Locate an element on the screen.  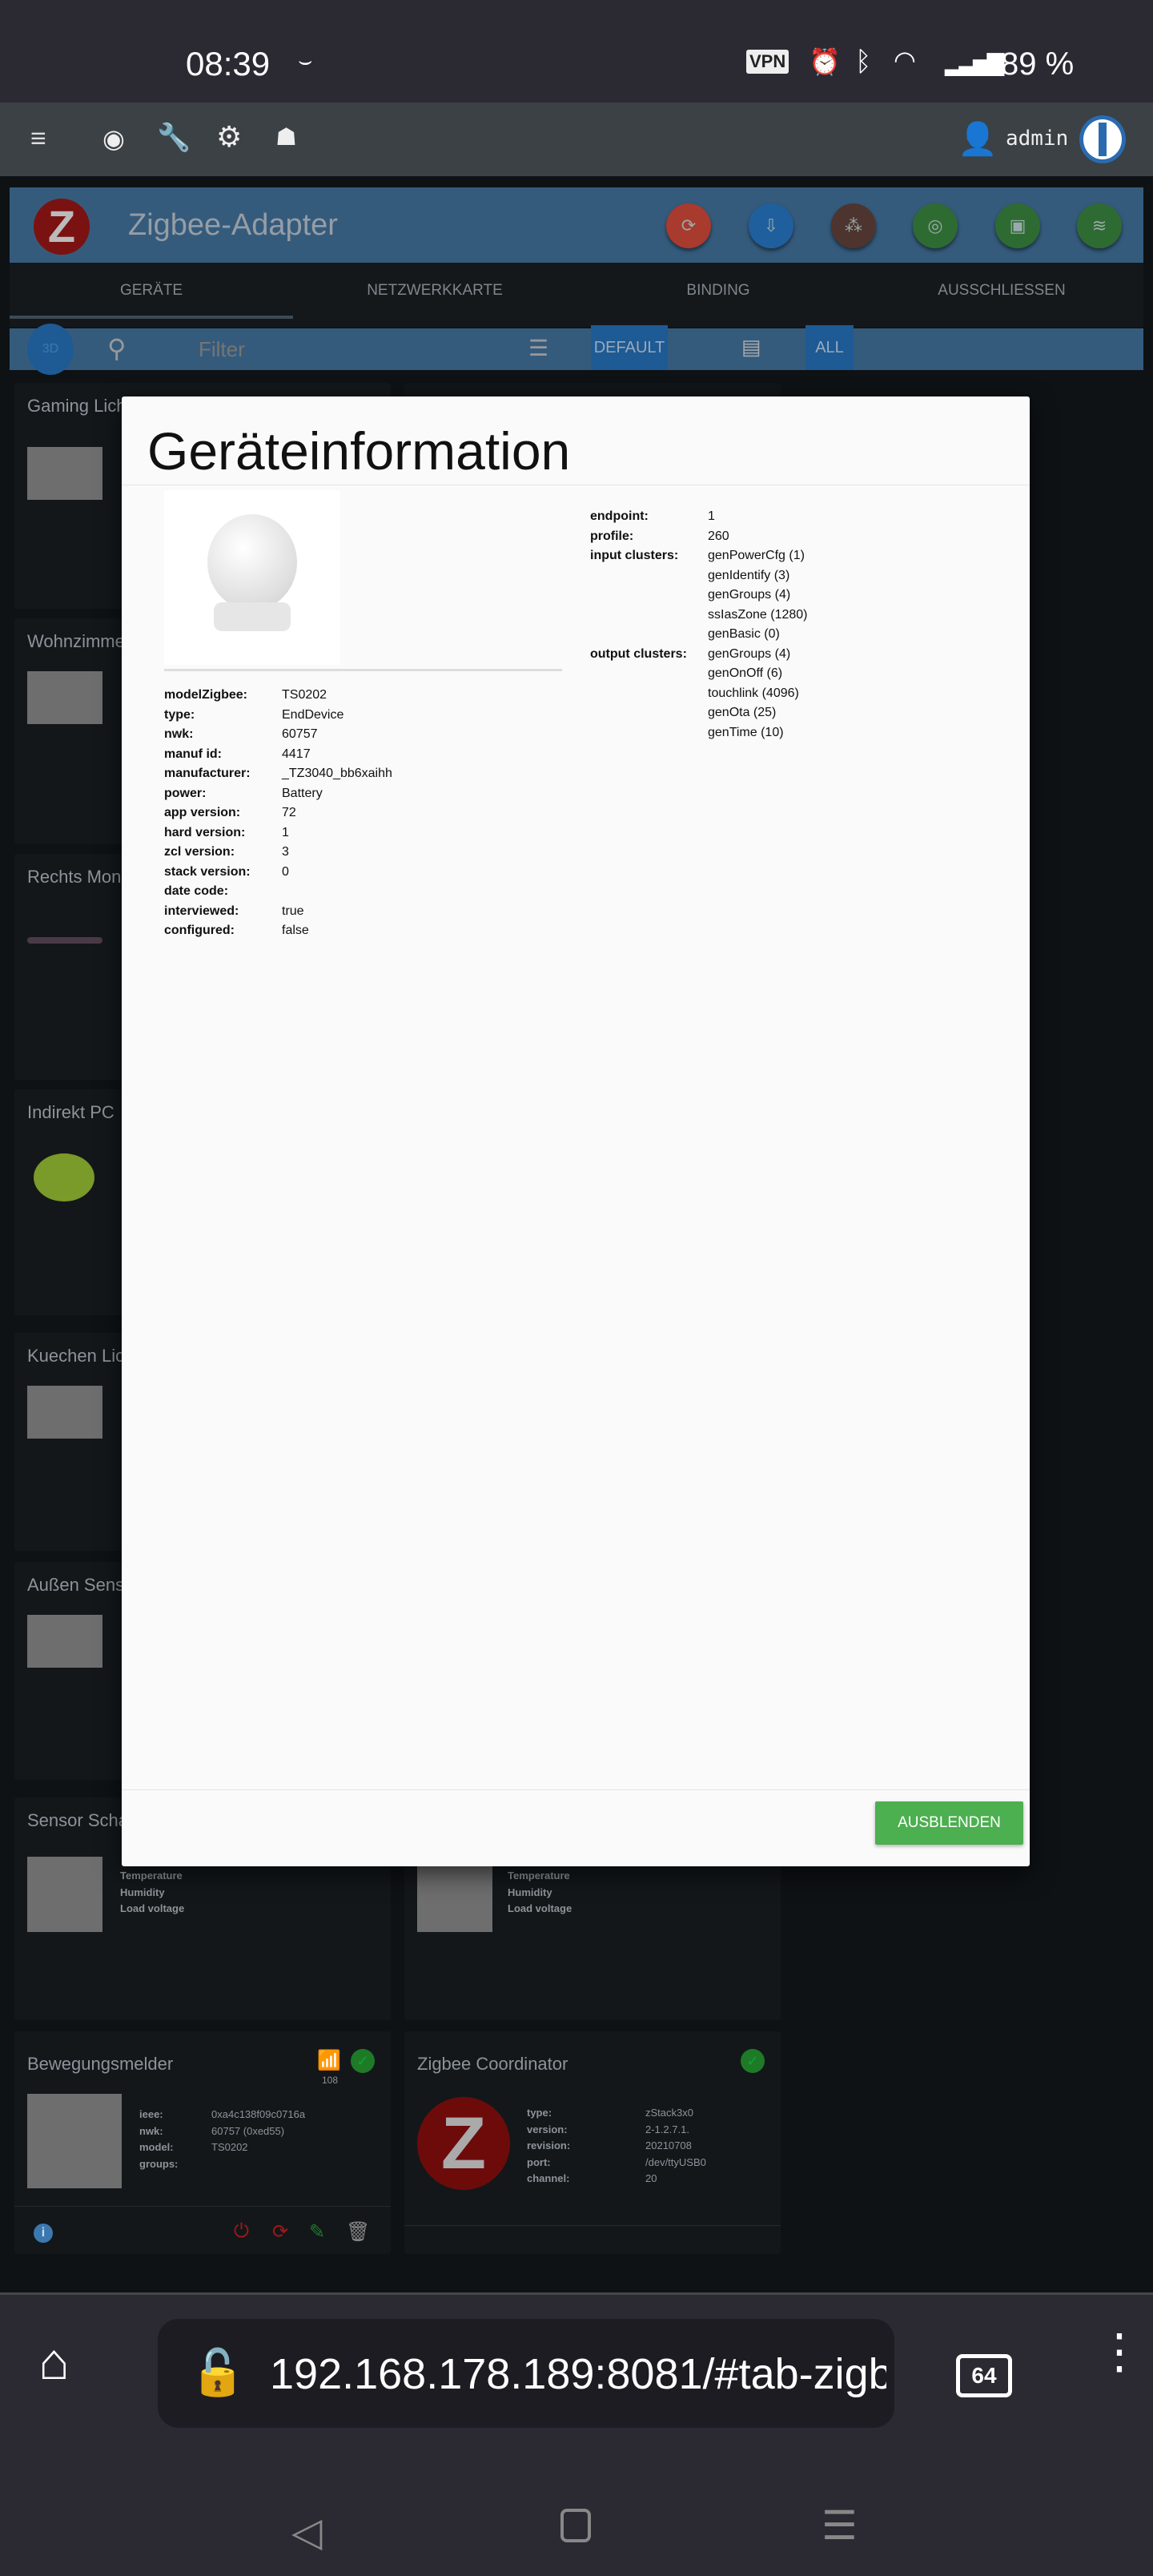
device-name: Wohnzimmer is located at coordinates (79, 641).